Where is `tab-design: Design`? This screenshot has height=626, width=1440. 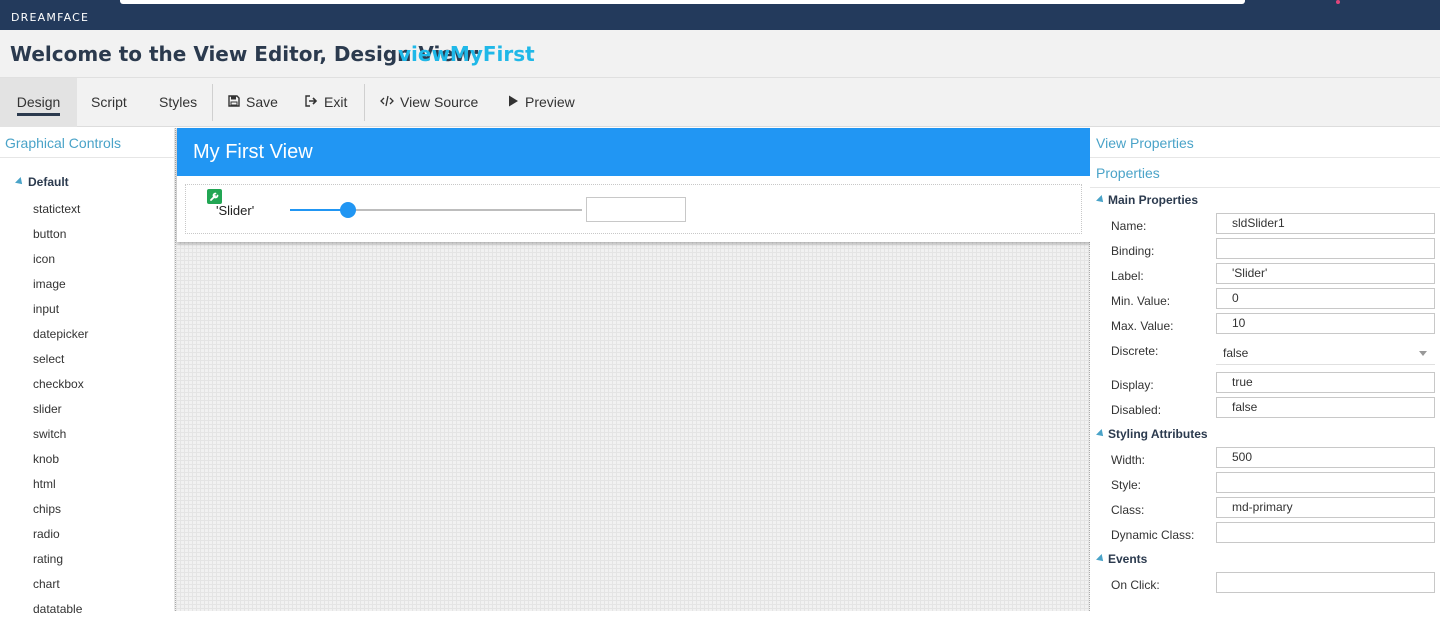 tab-design: Design is located at coordinates (38, 102).